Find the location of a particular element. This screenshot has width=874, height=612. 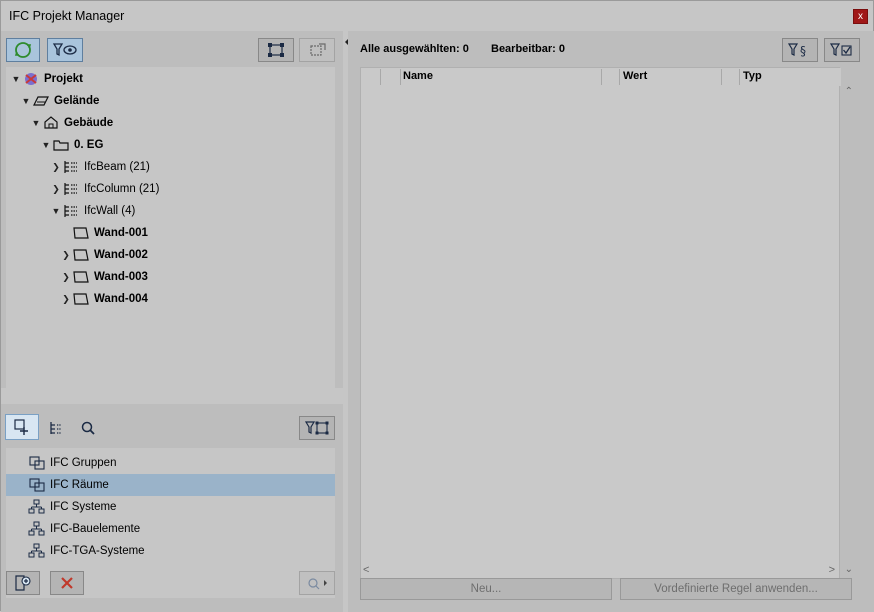

tree-item-ifcwall: ▼ IfcWall (4) is located at coordinates (92, 211).